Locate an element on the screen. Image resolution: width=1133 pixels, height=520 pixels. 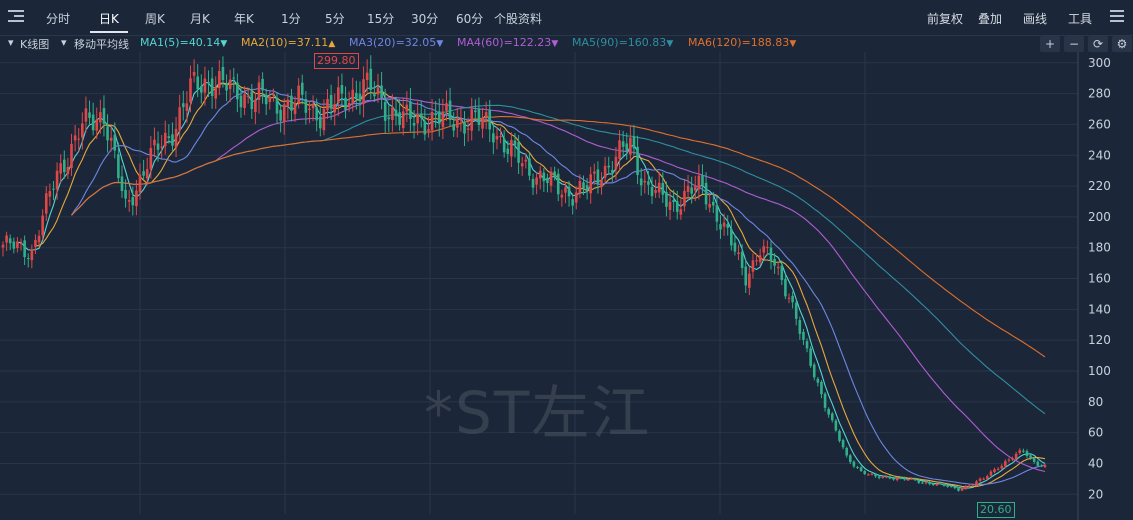
tab-4: 年K is located at coordinates (244, 18).